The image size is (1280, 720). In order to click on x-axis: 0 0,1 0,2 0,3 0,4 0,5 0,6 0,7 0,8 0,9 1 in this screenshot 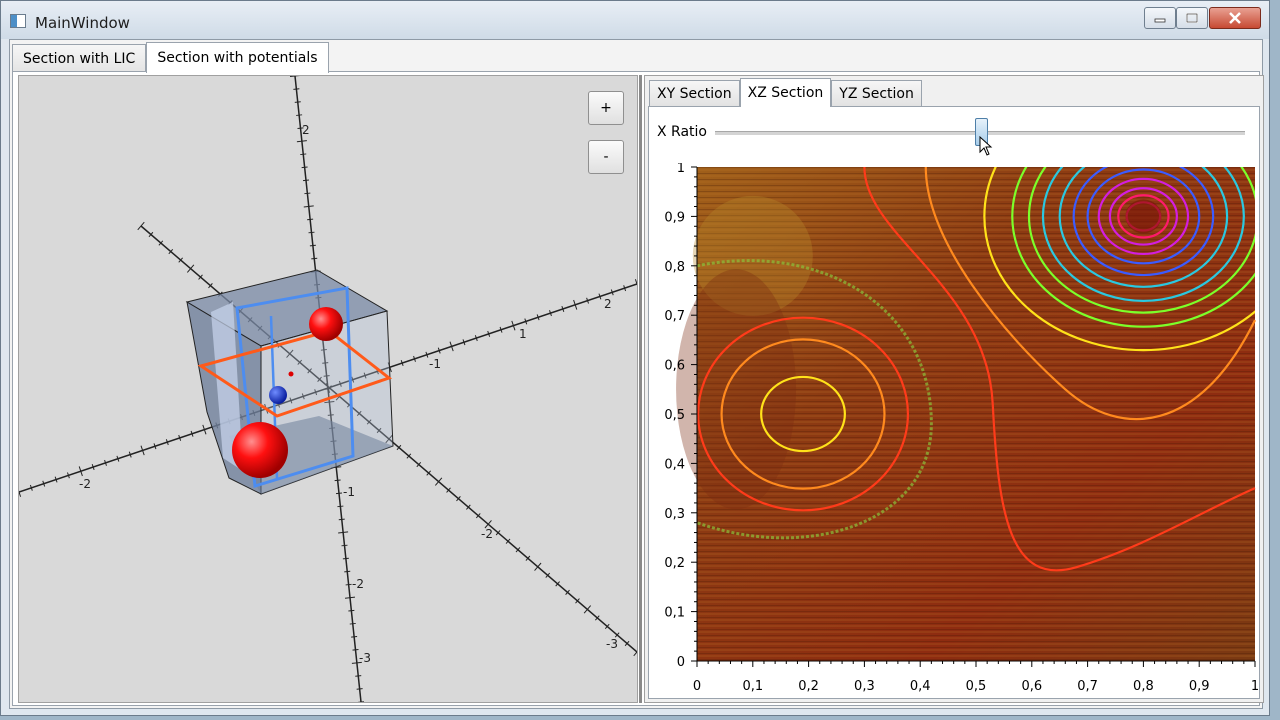, I will do `click(976, 677)`.